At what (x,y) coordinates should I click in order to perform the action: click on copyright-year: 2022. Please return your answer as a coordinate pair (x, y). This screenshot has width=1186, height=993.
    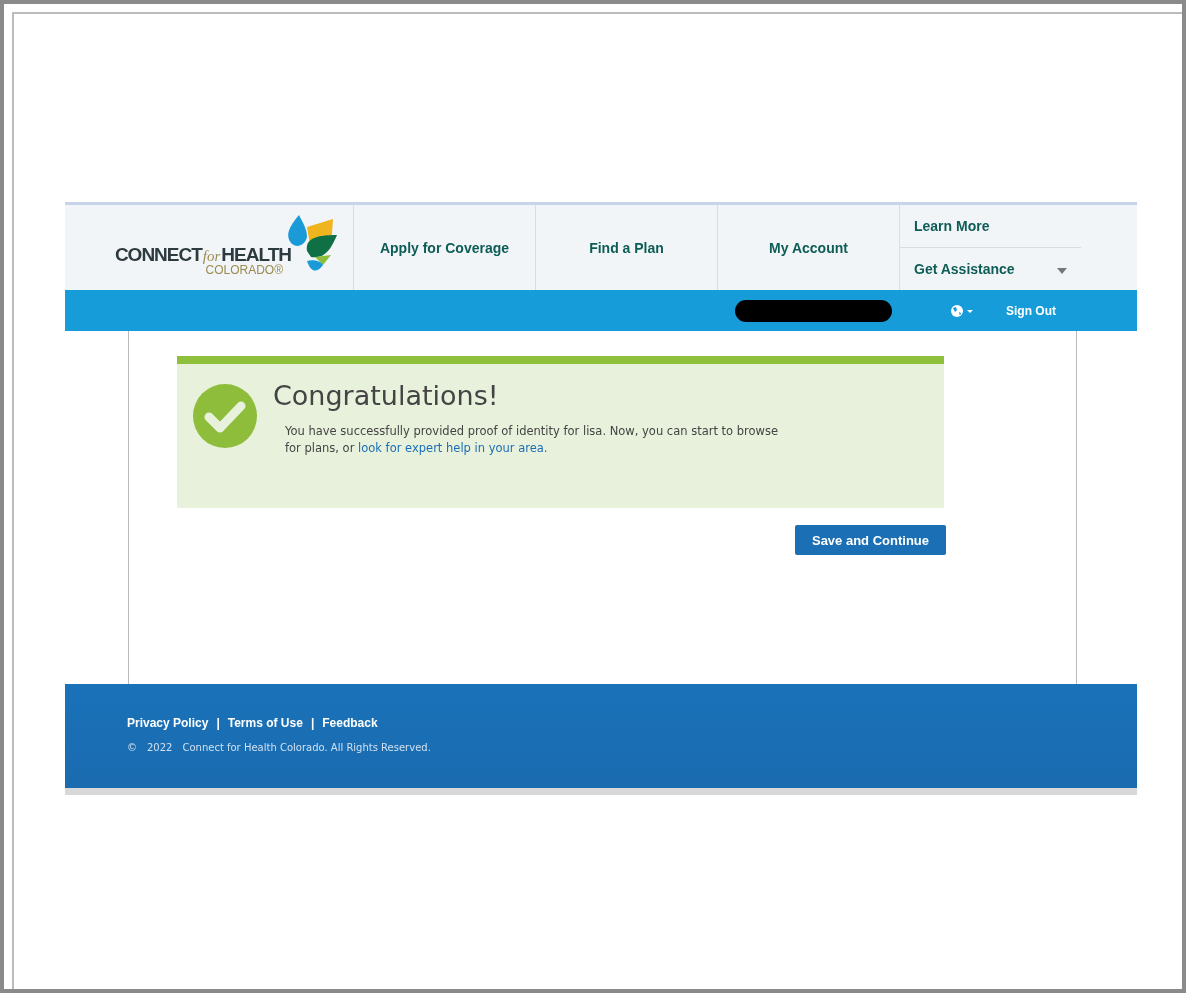
    Looking at the image, I should click on (160, 747).